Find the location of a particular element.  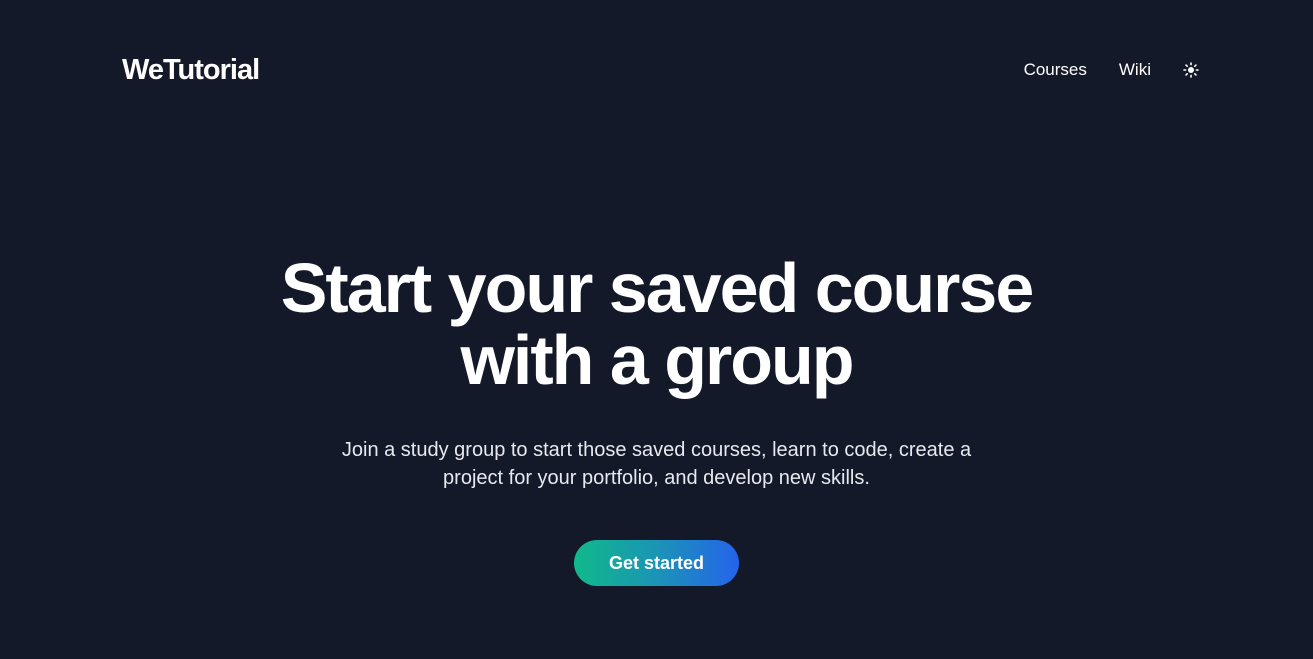

get-started-button: Get started is located at coordinates (656, 563).